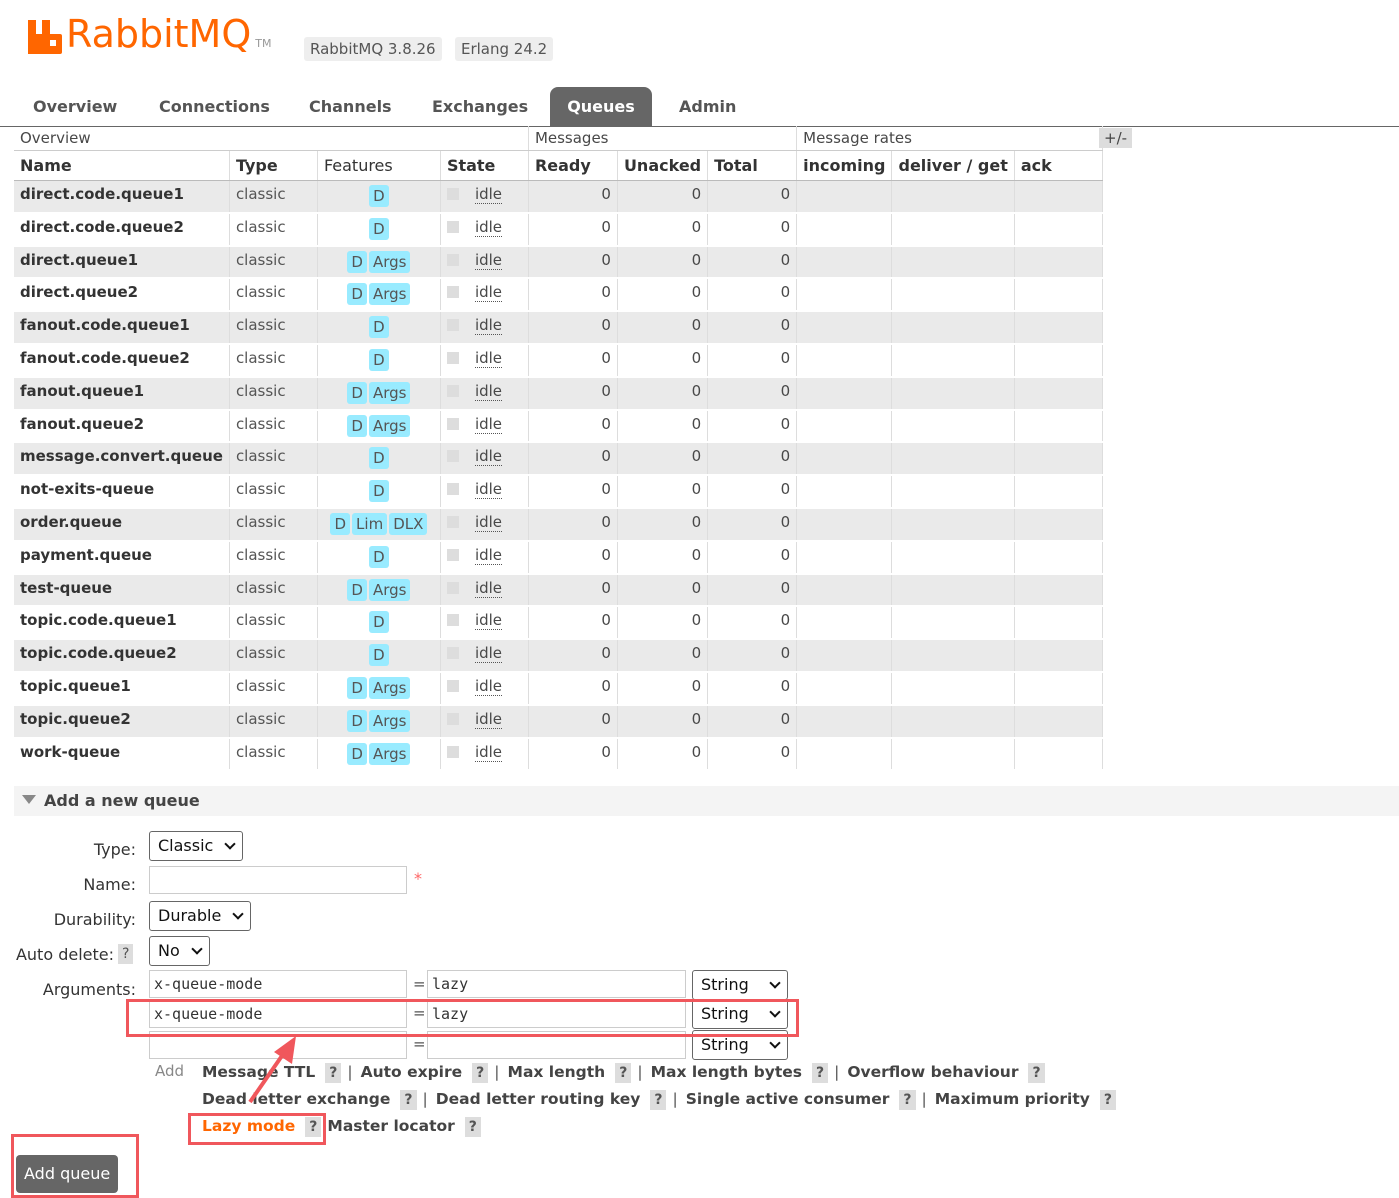  What do you see at coordinates (196, 846) in the screenshot?
I see `type-select: Classic` at bounding box center [196, 846].